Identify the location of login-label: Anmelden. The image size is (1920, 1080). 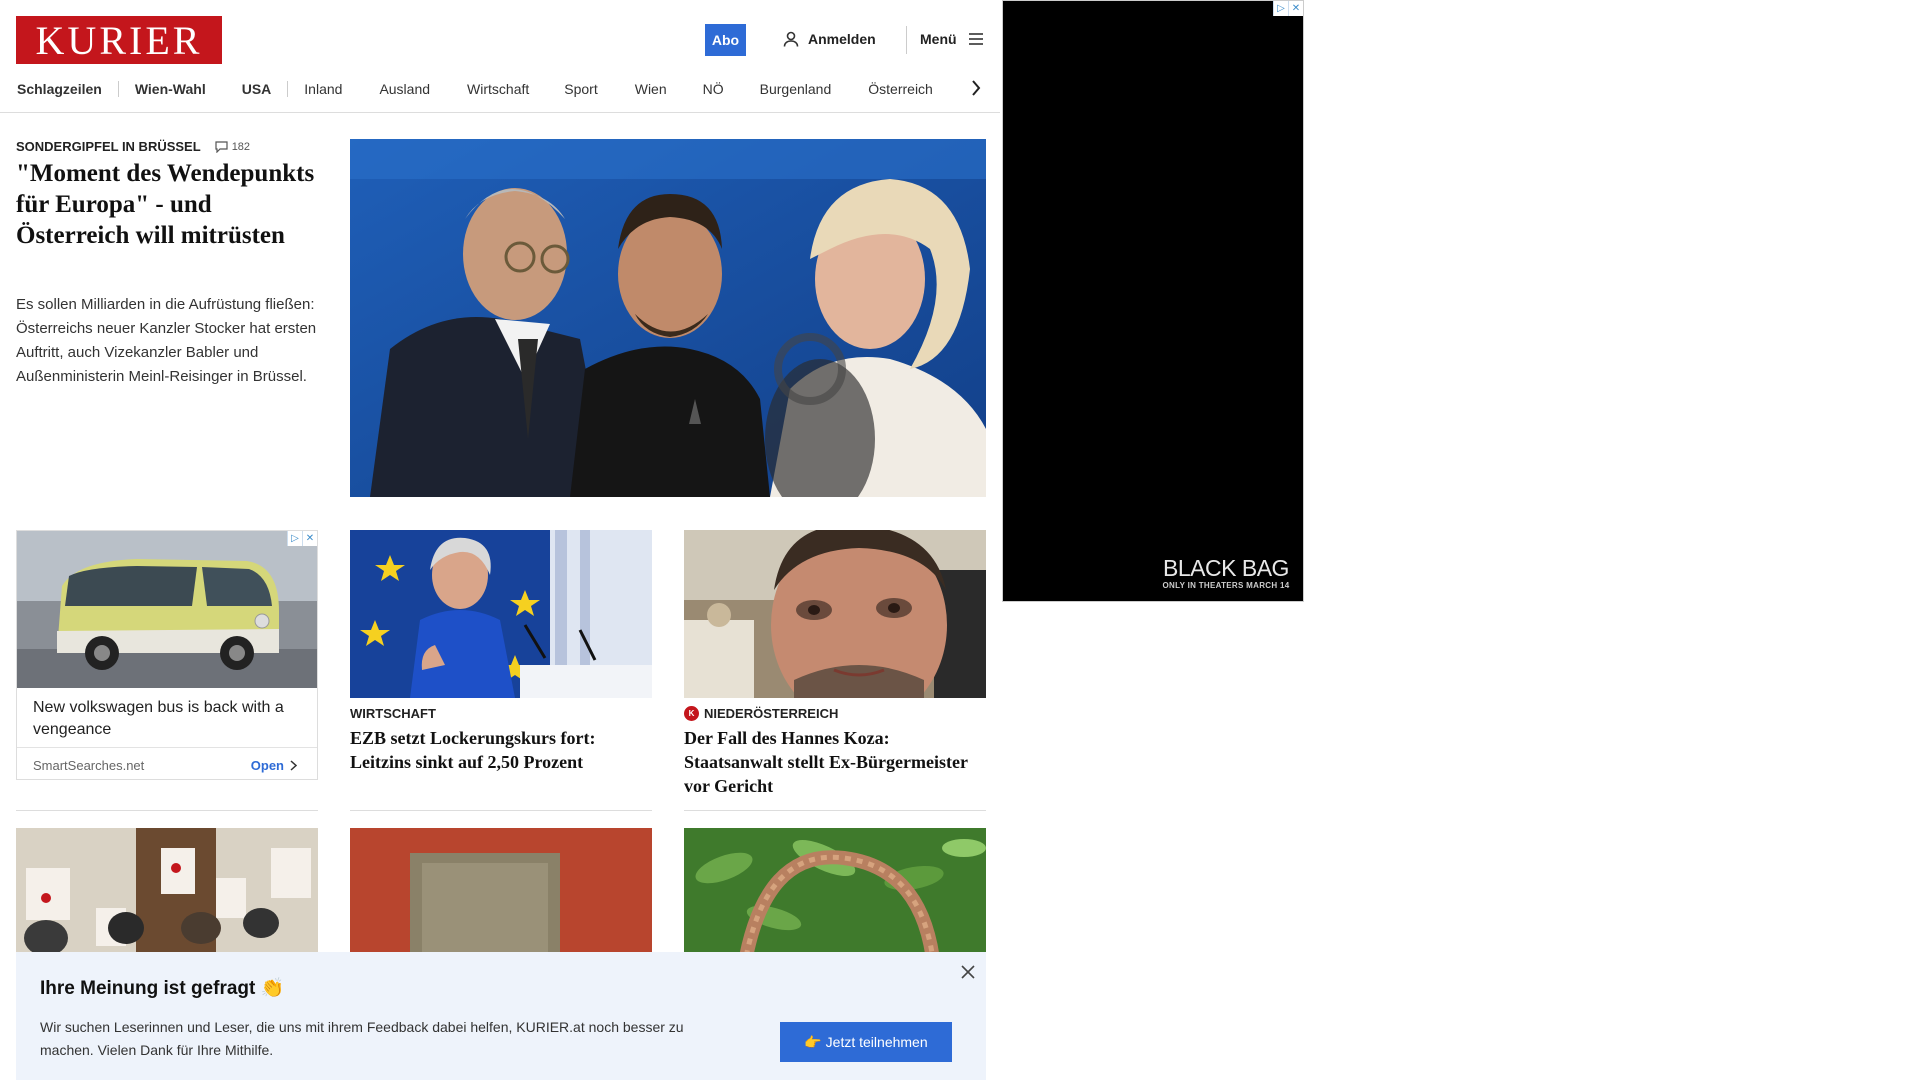
(842, 39).